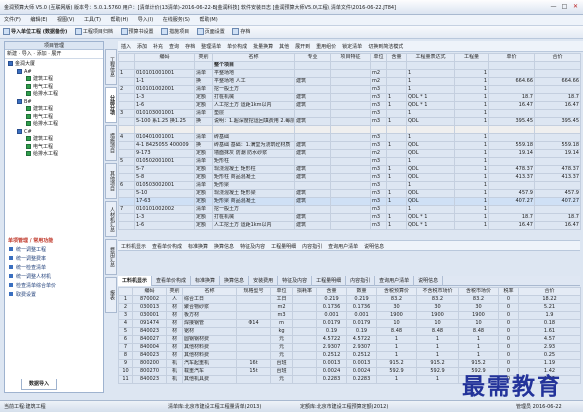 This screenshot has height=412, width=583. What do you see at coordinates (331, 307) in the screenshot?
I see `table-cell: 0.1736` at bounding box center [331, 307].